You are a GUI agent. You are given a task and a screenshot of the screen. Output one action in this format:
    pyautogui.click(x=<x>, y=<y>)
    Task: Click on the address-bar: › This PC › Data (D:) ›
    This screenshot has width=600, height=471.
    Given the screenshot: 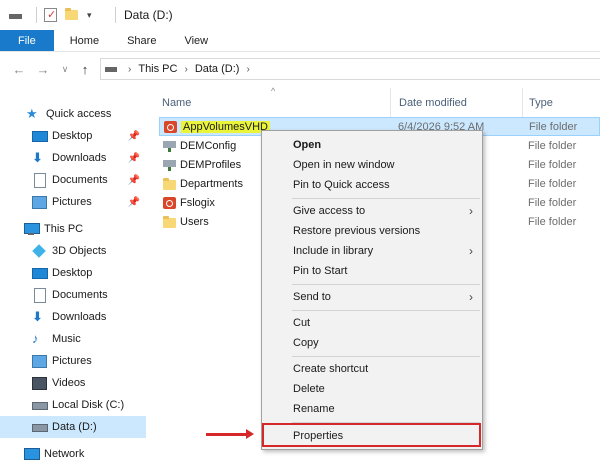 What is the action you would take?
    pyautogui.click(x=350, y=69)
    